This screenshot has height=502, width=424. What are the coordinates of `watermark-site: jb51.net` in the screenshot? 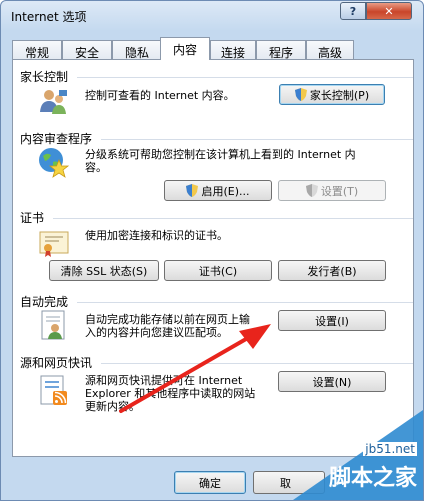 It's located at (390, 449).